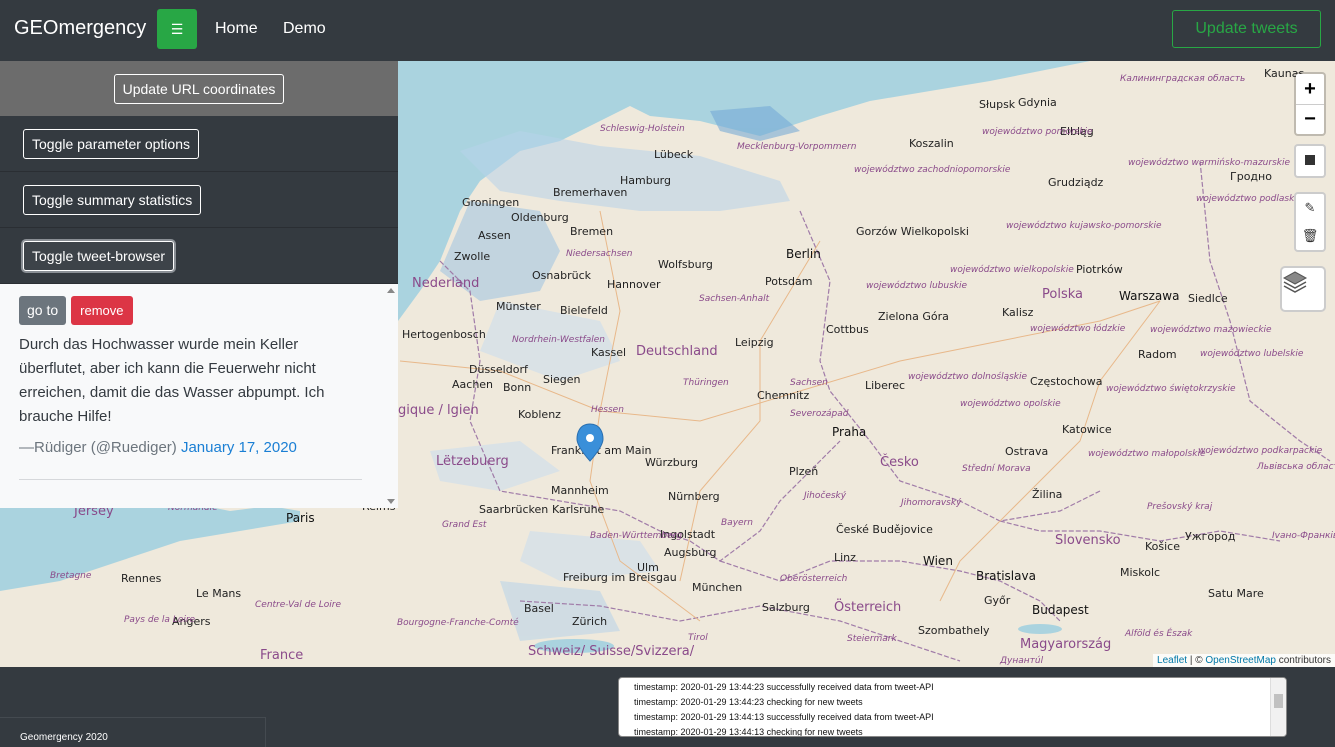 The image size is (1335, 747). What do you see at coordinates (1060, 610) in the screenshot?
I see `map-label-budapest: Budapest` at bounding box center [1060, 610].